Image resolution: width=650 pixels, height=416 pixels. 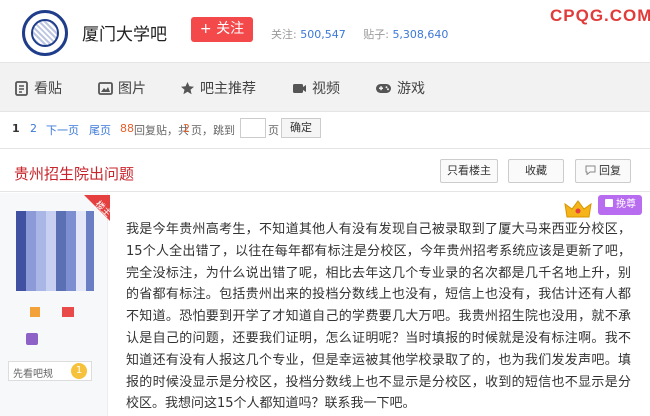 I want to click on nav-tab-images: 图片, so click(x=122, y=88).